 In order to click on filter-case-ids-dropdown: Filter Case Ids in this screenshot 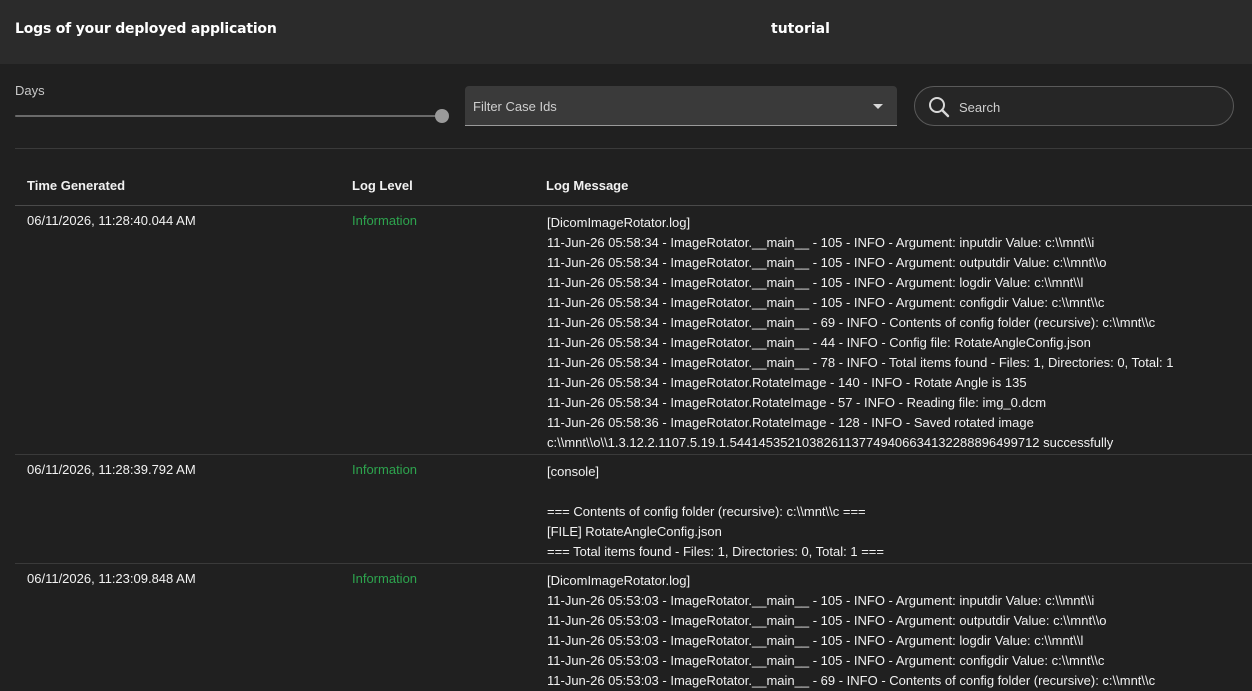, I will do `click(681, 106)`.